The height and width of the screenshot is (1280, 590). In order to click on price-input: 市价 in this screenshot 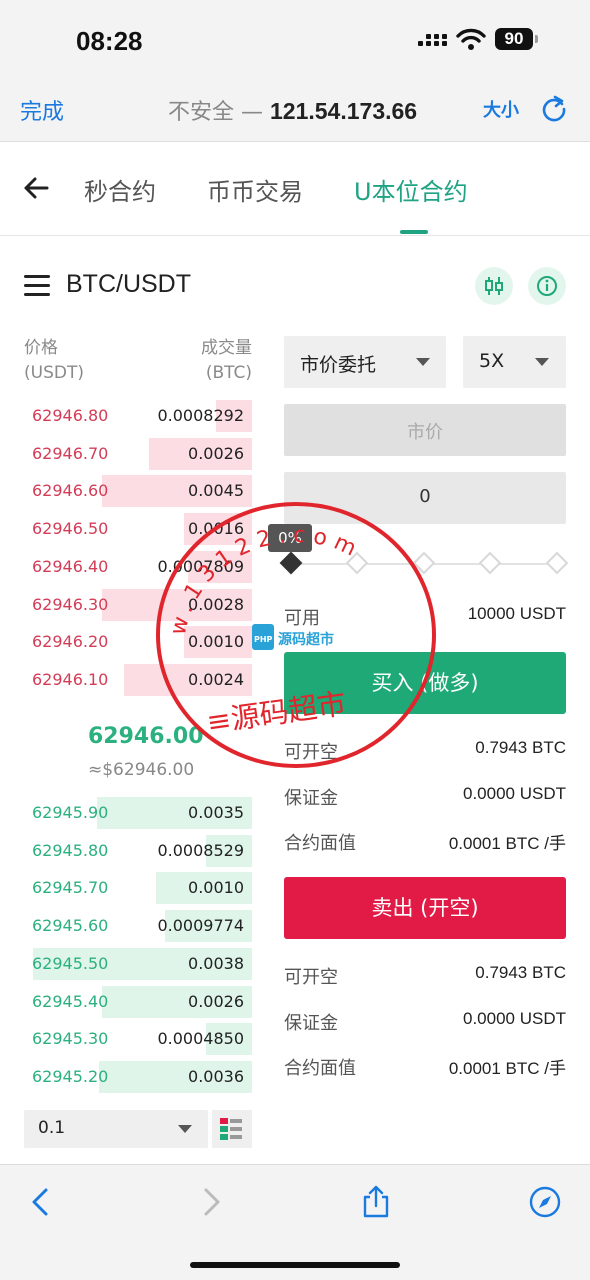, I will do `click(425, 430)`.